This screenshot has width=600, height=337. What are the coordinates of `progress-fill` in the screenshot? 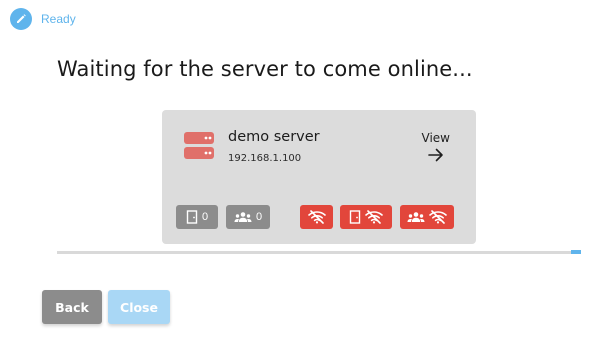 It's located at (576, 252).